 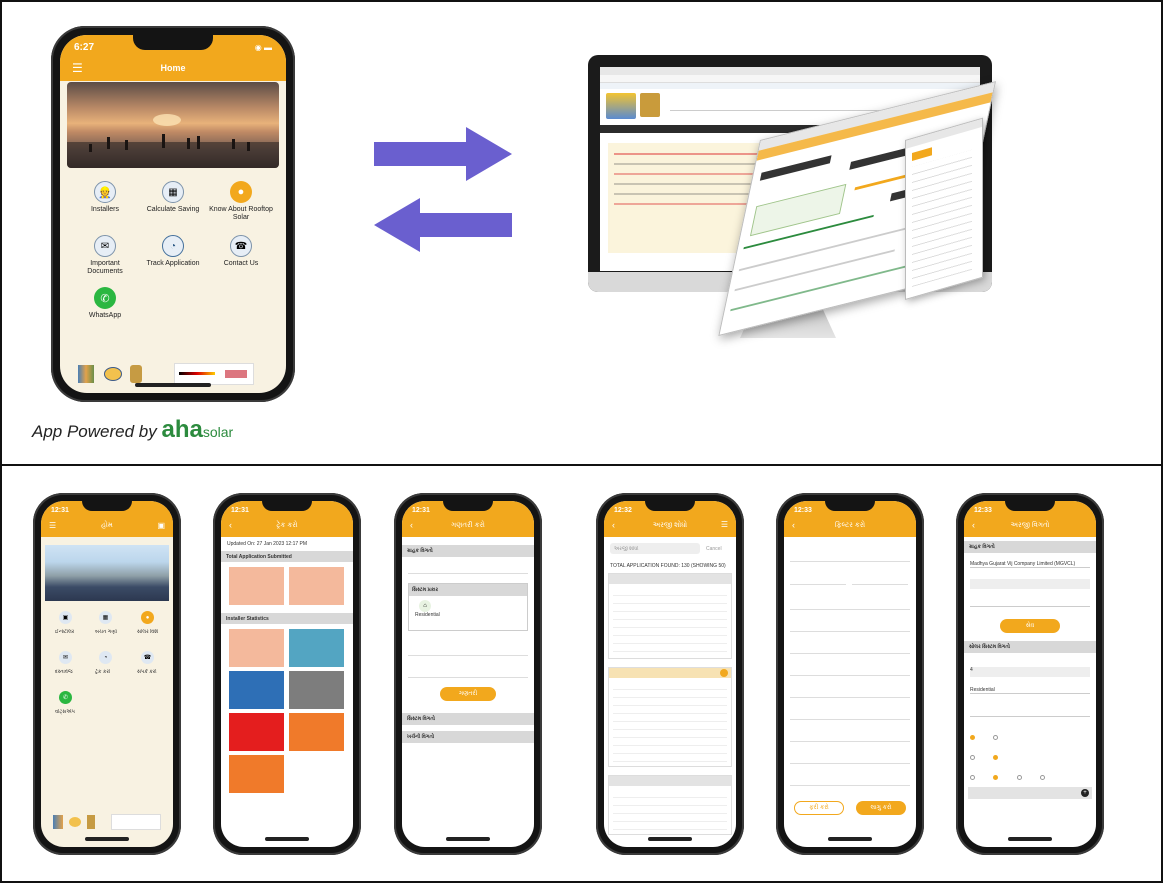 What do you see at coordinates (1030, 793) in the screenshot?
I see `upload-row: +` at bounding box center [1030, 793].